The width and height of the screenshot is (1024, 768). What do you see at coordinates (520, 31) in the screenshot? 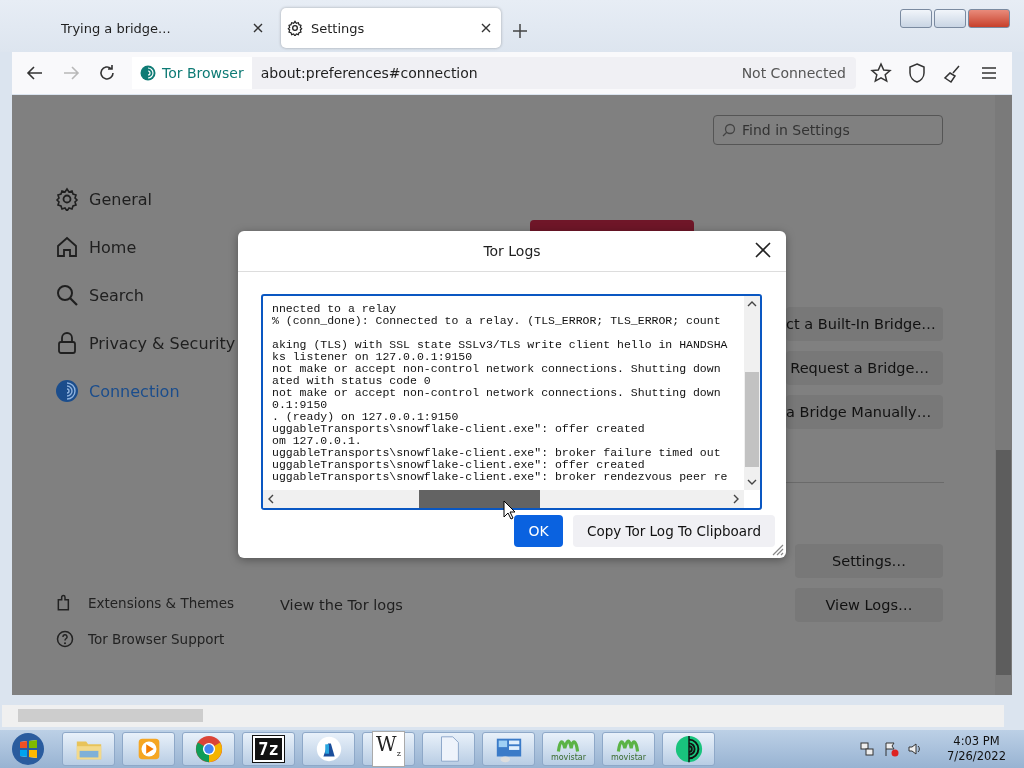
I see `new-tab-icon` at bounding box center [520, 31].